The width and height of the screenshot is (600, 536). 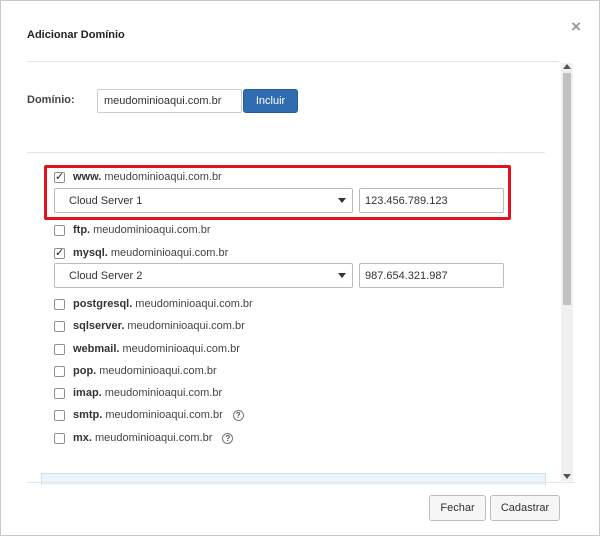 What do you see at coordinates (525, 508) in the screenshot?
I see `submit-button: Cadastrar` at bounding box center [525, 508].